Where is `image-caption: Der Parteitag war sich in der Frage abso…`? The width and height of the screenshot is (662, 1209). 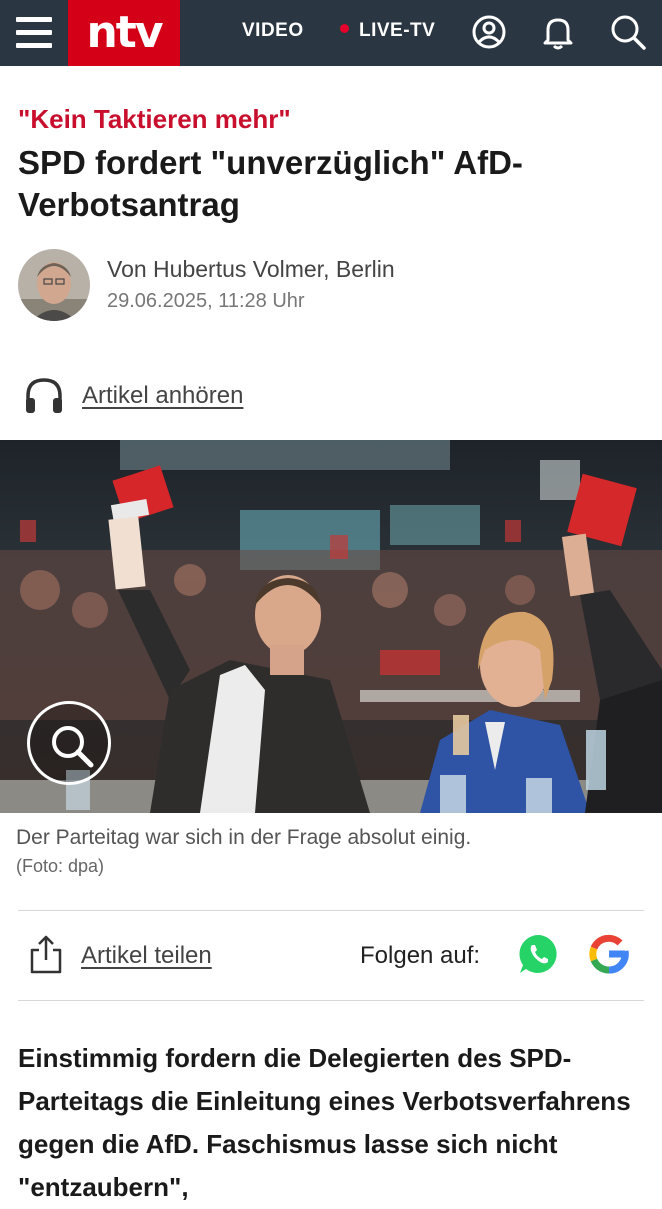
image-caption: Der Parteitag war sich in der Frage abso… is located at coordinates (244, 837).